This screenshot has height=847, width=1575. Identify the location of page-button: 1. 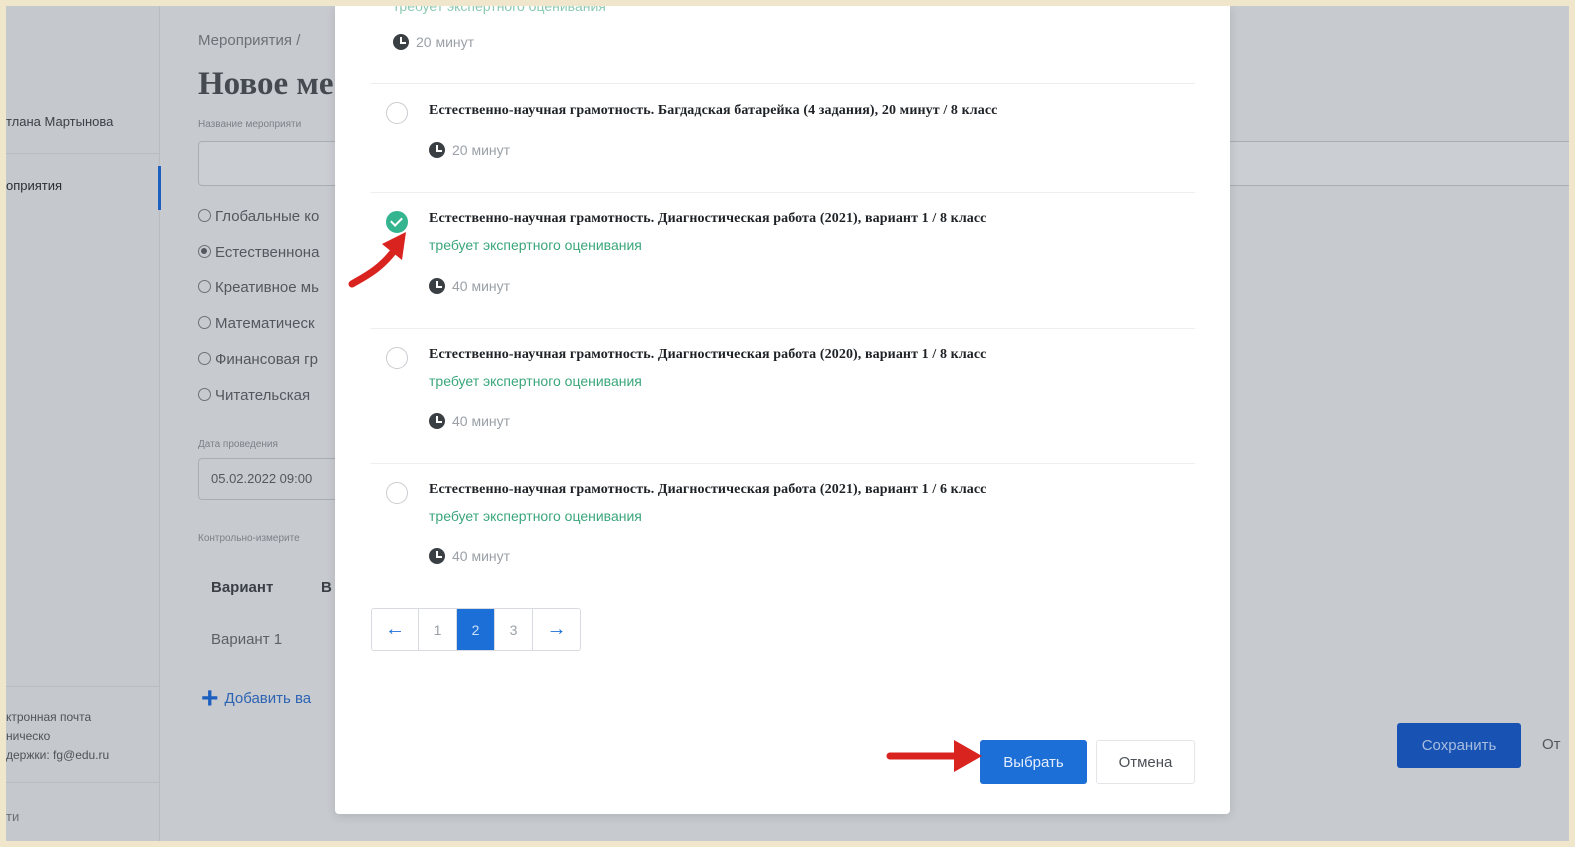
(438, 629).